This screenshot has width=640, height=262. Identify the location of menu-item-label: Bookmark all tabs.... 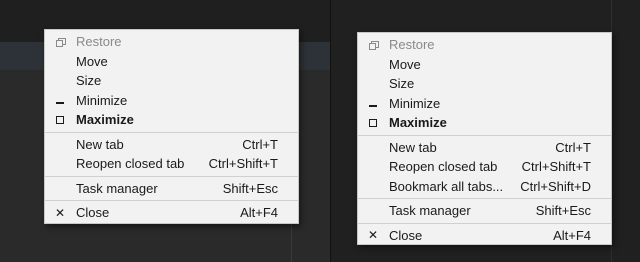
(446, 186).